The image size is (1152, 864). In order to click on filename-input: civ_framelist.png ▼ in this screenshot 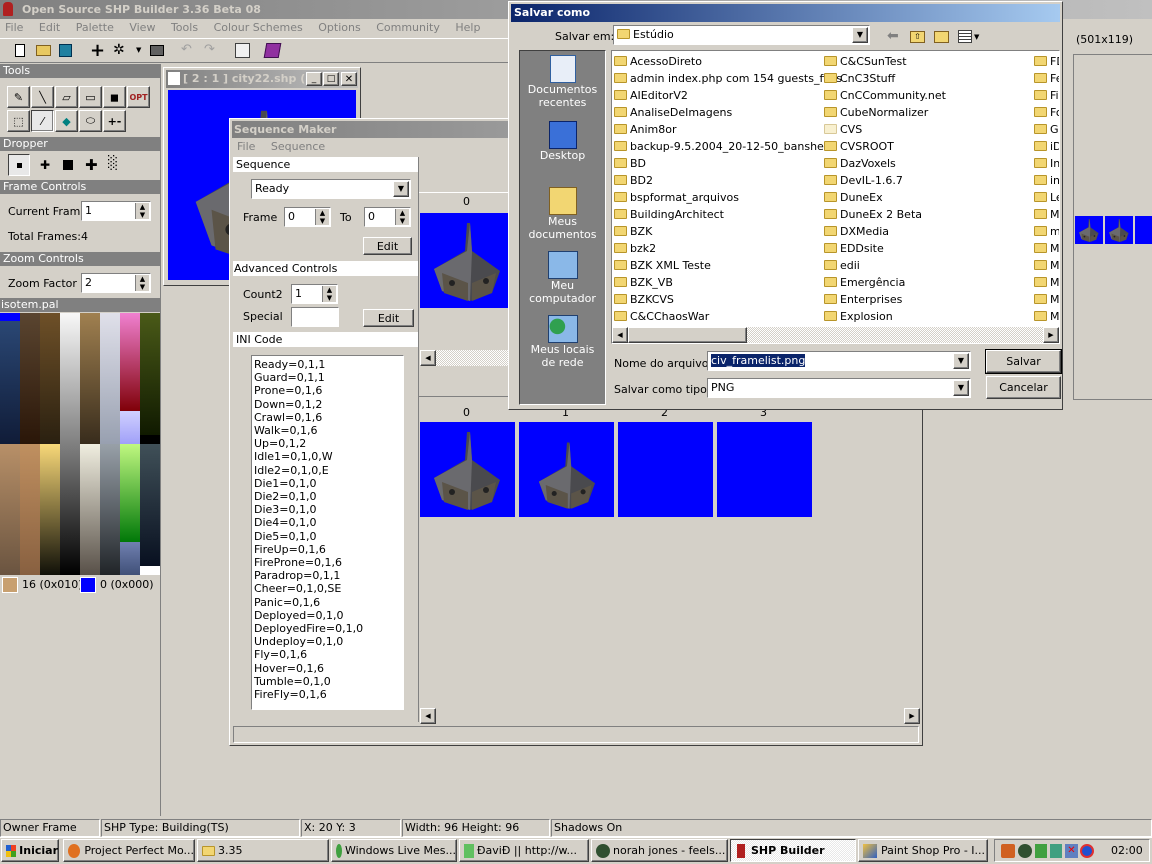, I will do `click(839, 361)`.